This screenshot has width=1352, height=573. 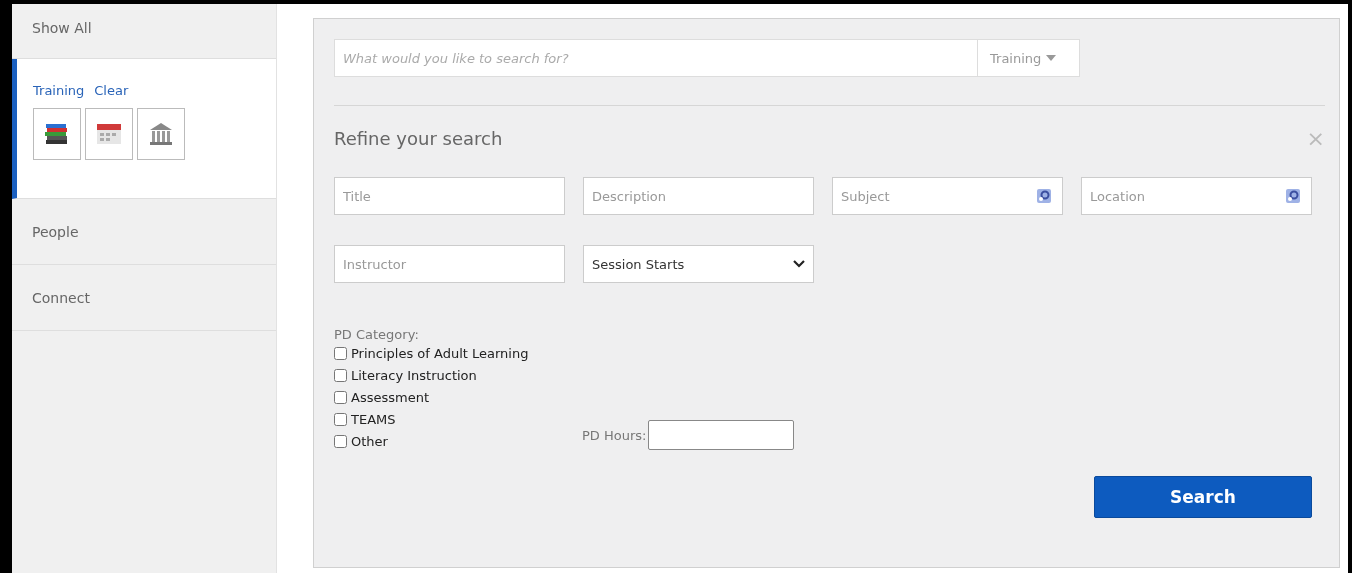 What do you see at coordinates (59, 90) in the screenshot?
I see `category-link: Training` at bounding box center [59, 90].